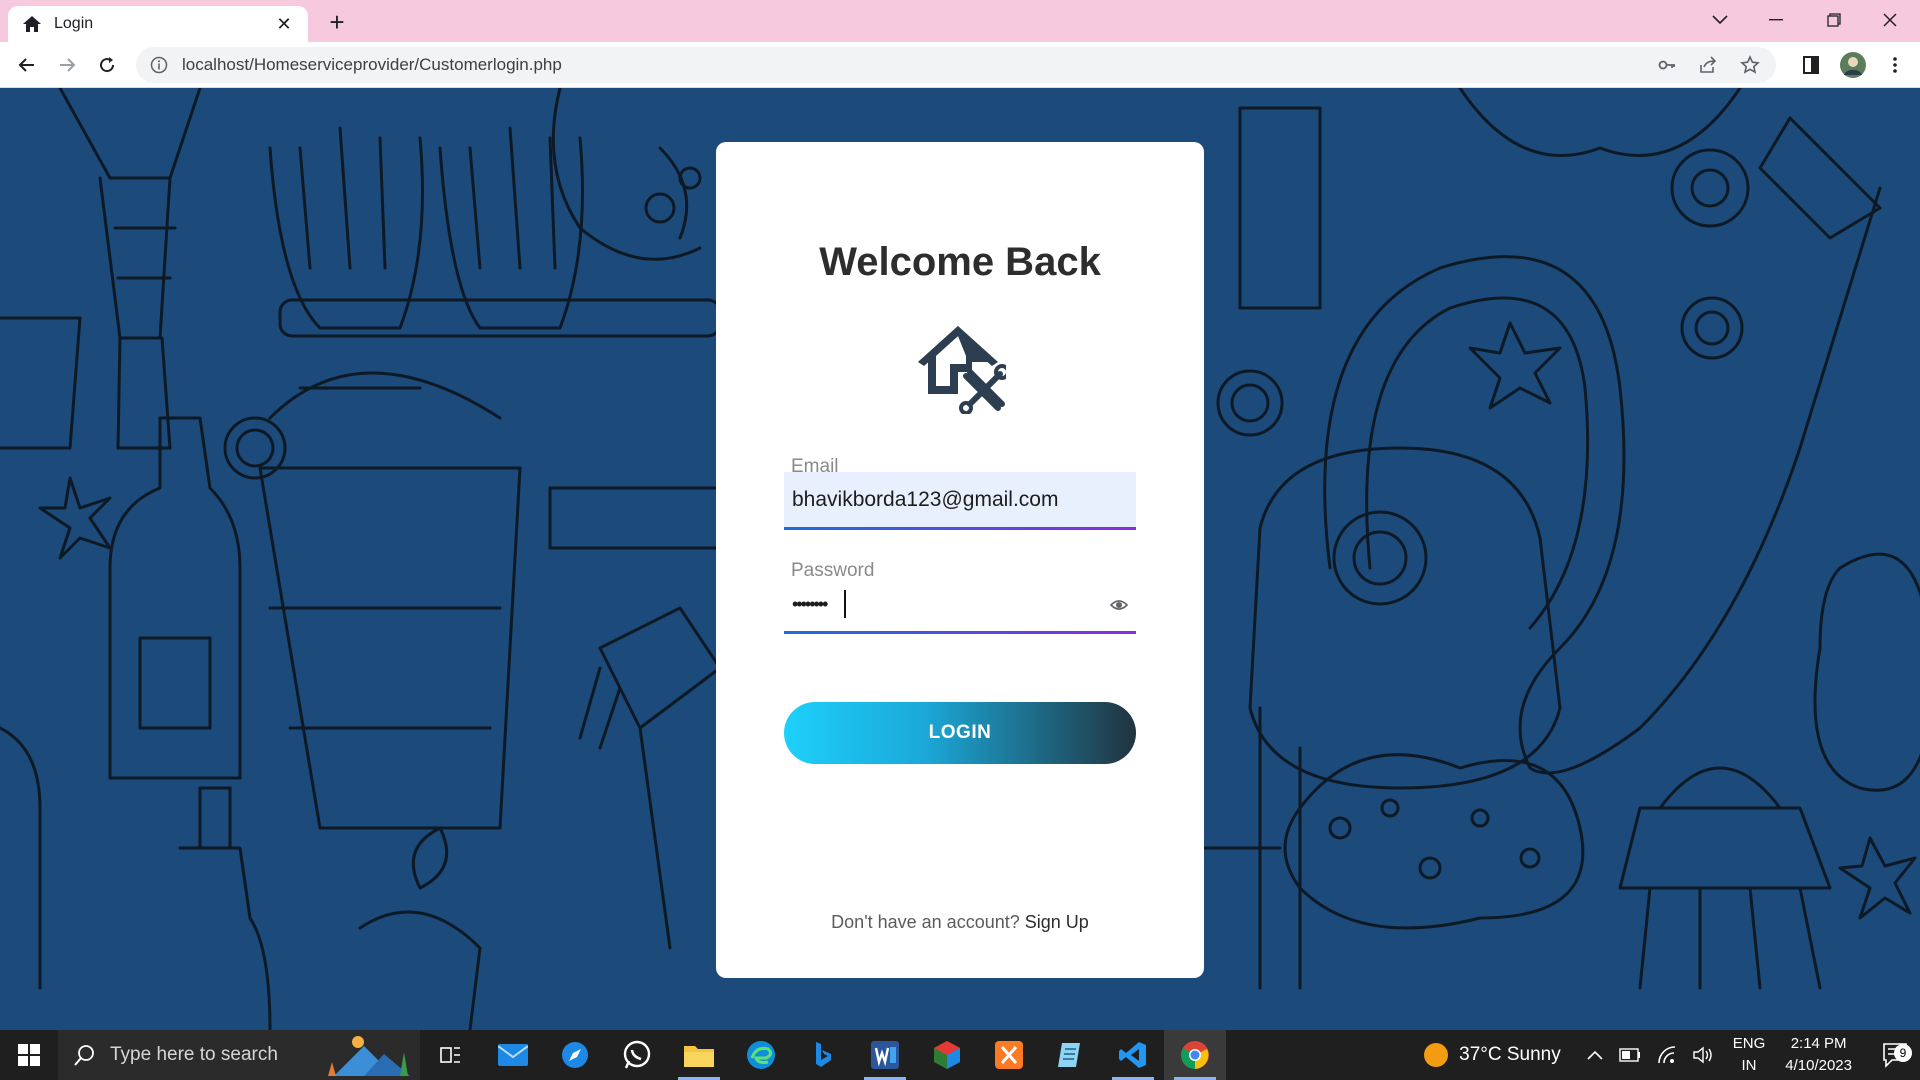 The image size is (1920, 1080). I want to click on page-title: Welcome Back, so click(960, 262).